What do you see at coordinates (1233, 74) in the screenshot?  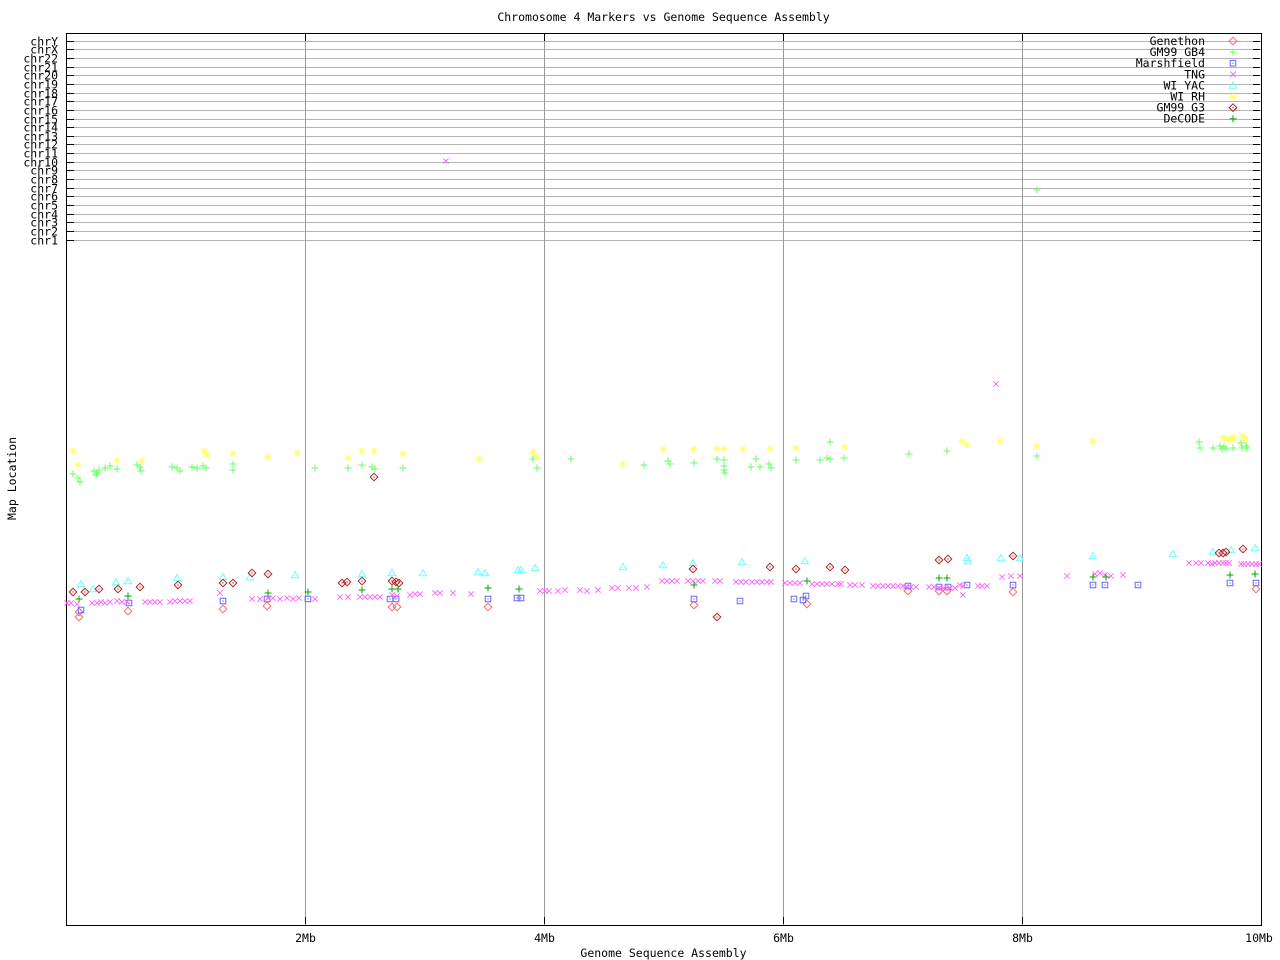 I see `legend-marker-x-icon` at bounding box center [1233, 74].